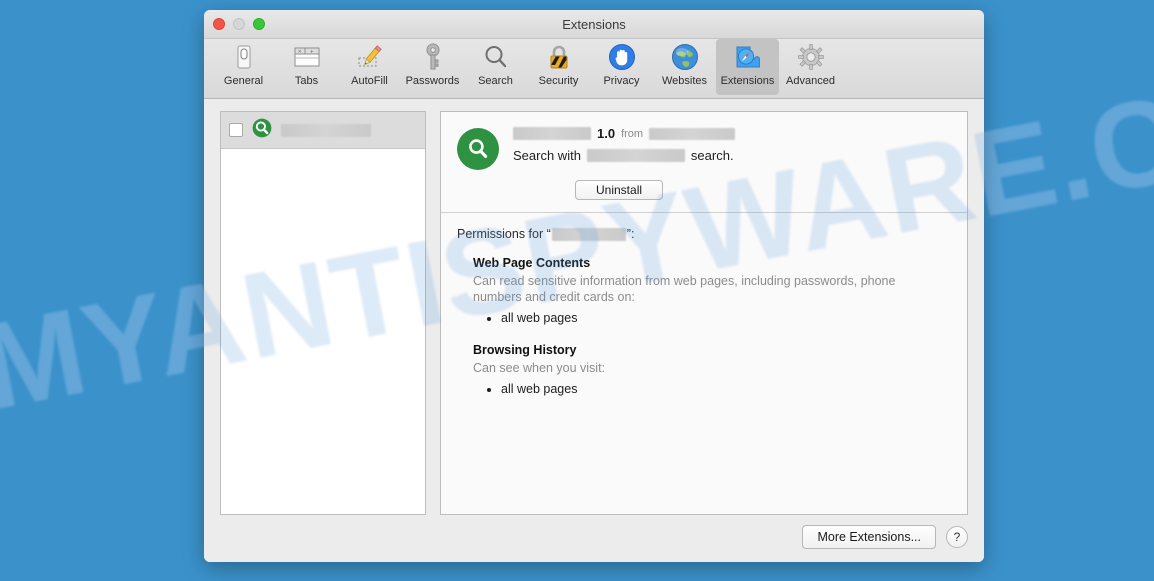 The image size is (1154, 581). Describe the element at coordinates (504, 234) in the screenshot. I see `permissions-prefix: Permissions for “` at that location.